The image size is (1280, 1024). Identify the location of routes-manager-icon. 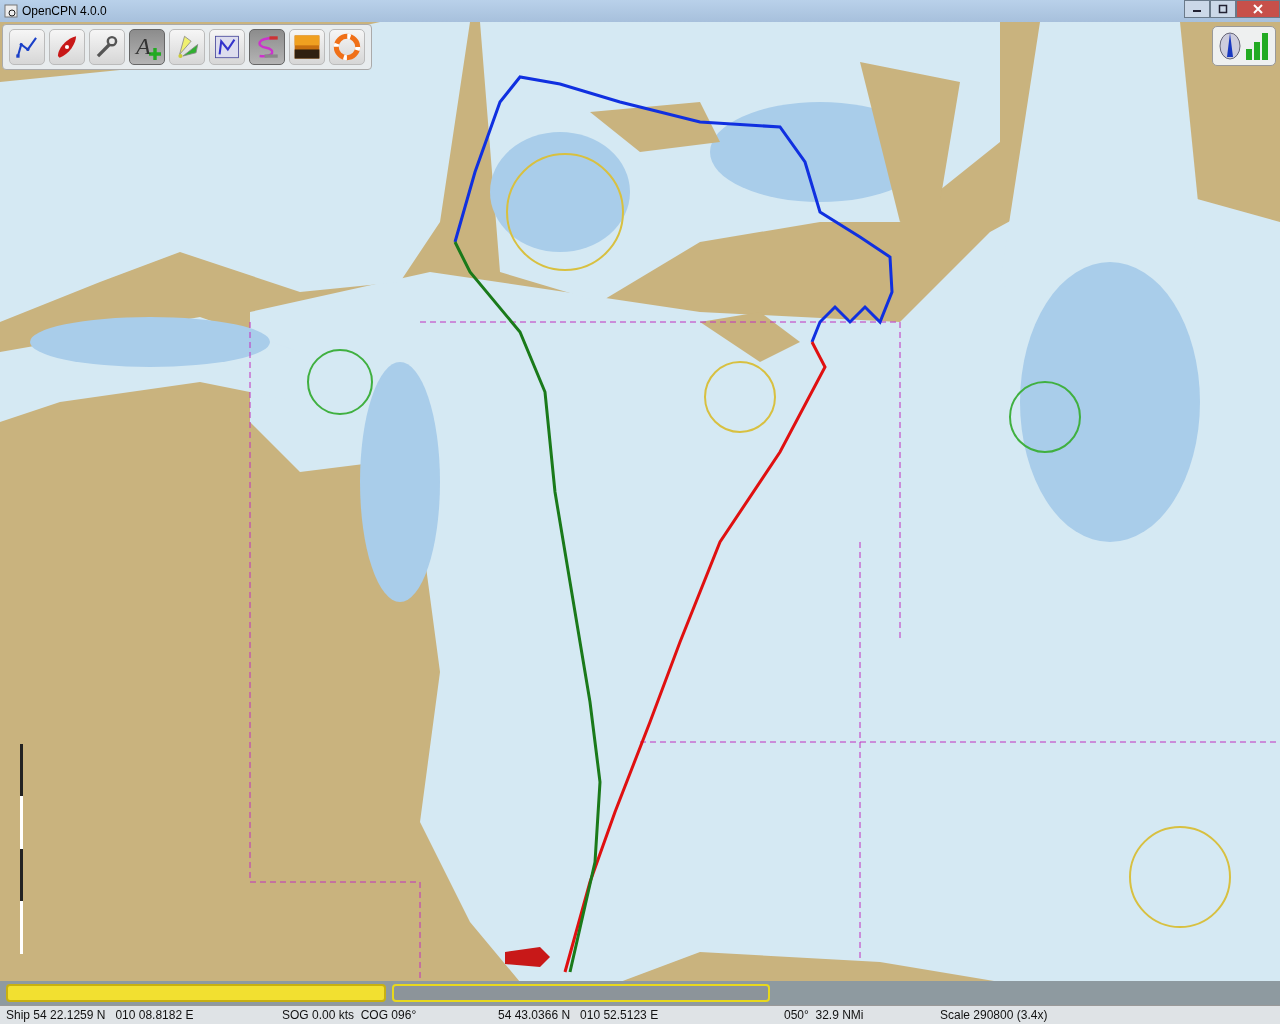
(227, 47).